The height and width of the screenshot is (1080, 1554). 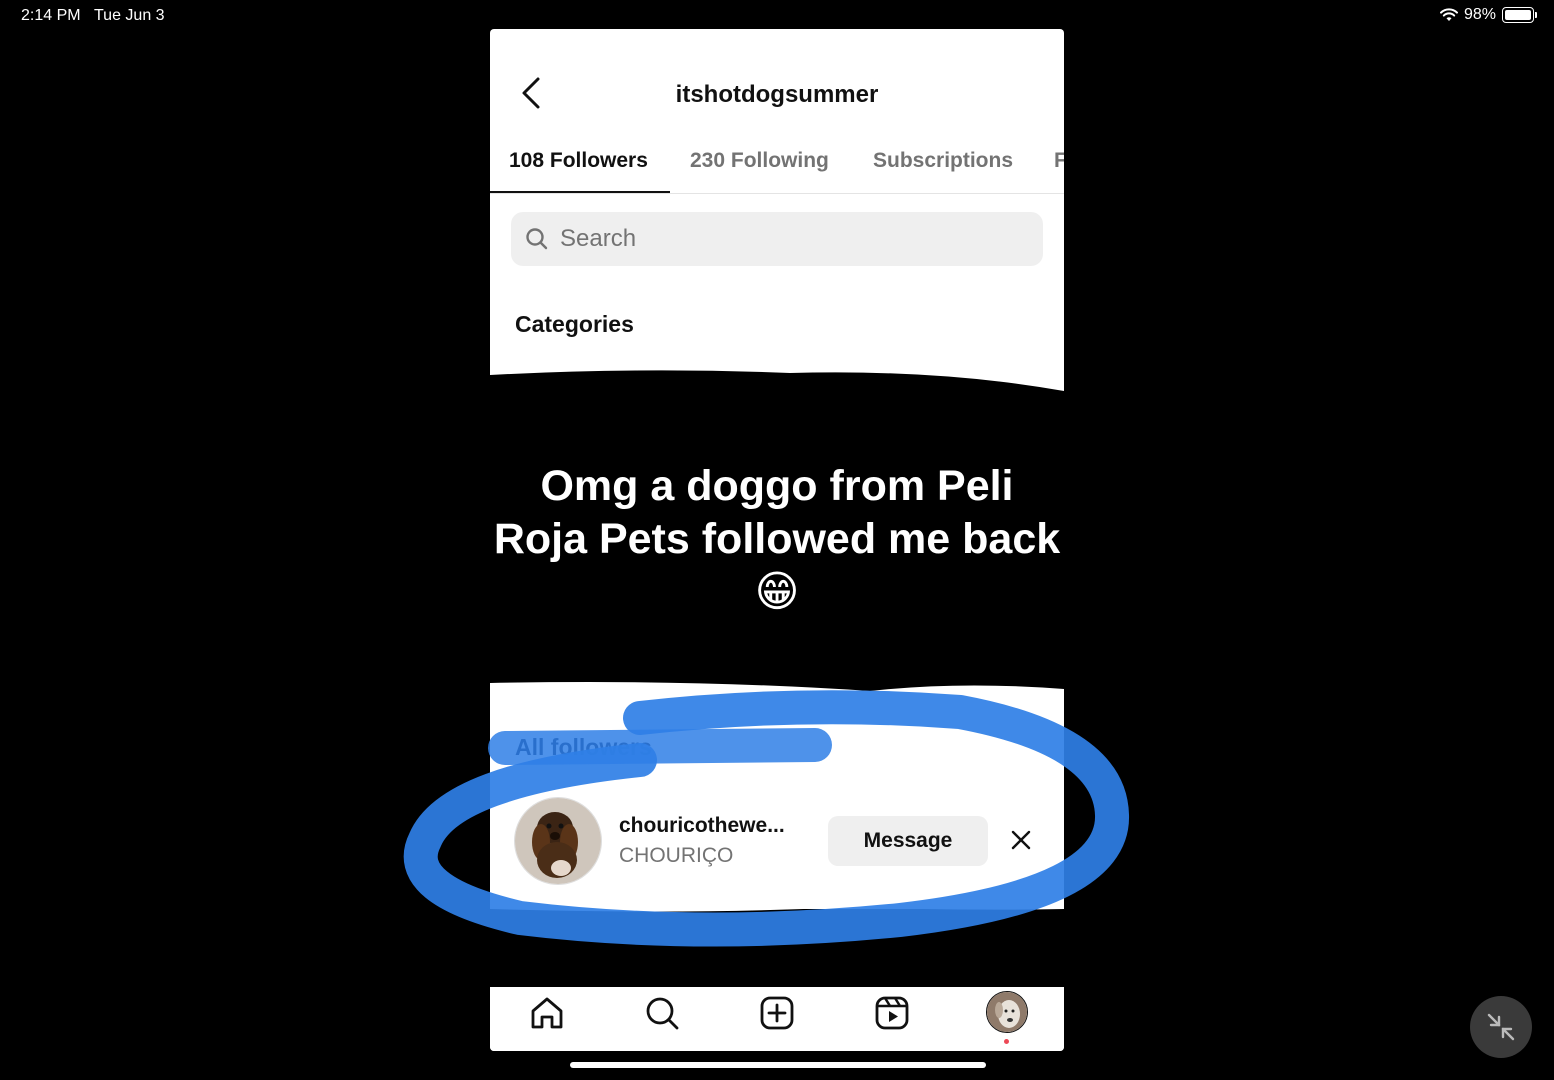 I want to click on status-time: 2:14 PM, so click(x=51, y=15).